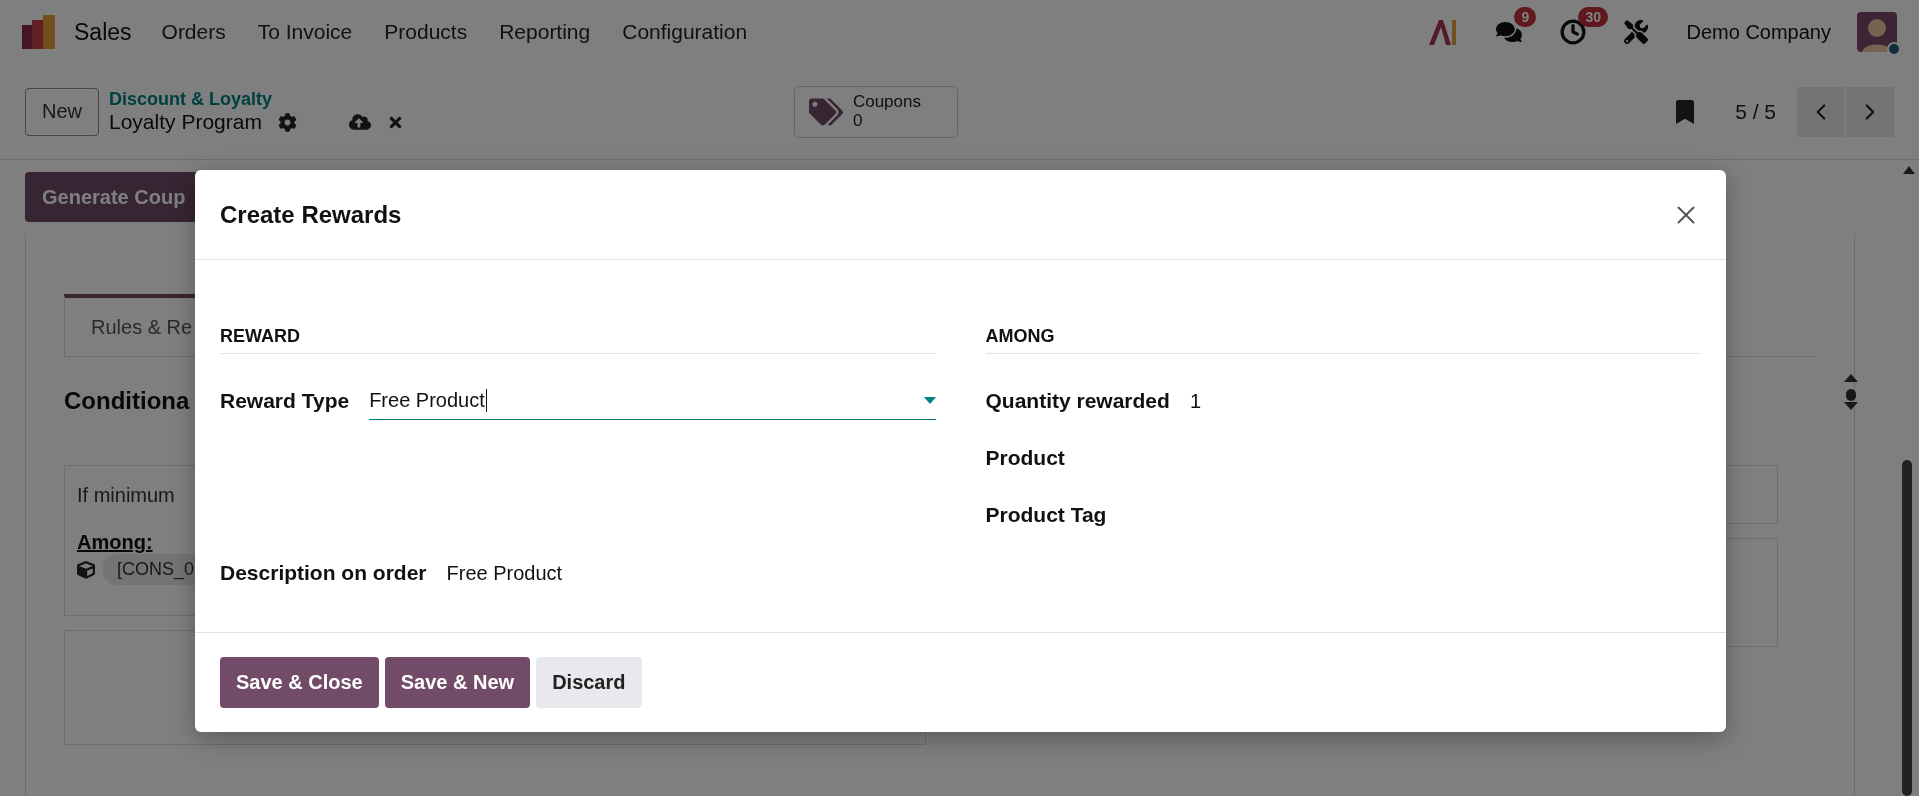 The height and width of the screenshot is (796, 1919). What do you see at coordinates (1195, 401) in the screenshot?
I see `field-value: 1` at bounding box center [1195, 401].